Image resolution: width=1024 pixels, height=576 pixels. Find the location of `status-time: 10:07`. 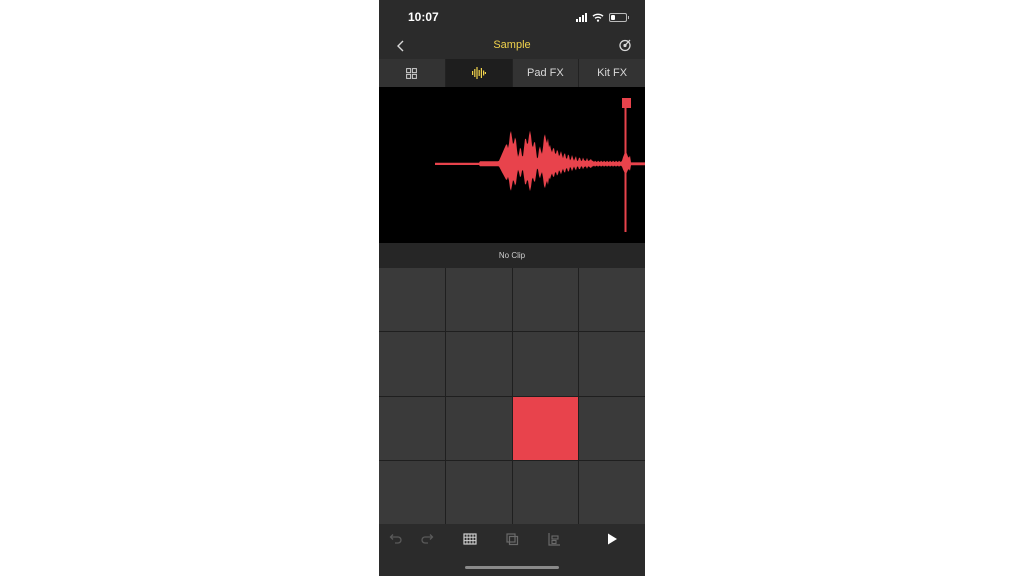

status-time: 10:07 is located at coordinates (423, 17).